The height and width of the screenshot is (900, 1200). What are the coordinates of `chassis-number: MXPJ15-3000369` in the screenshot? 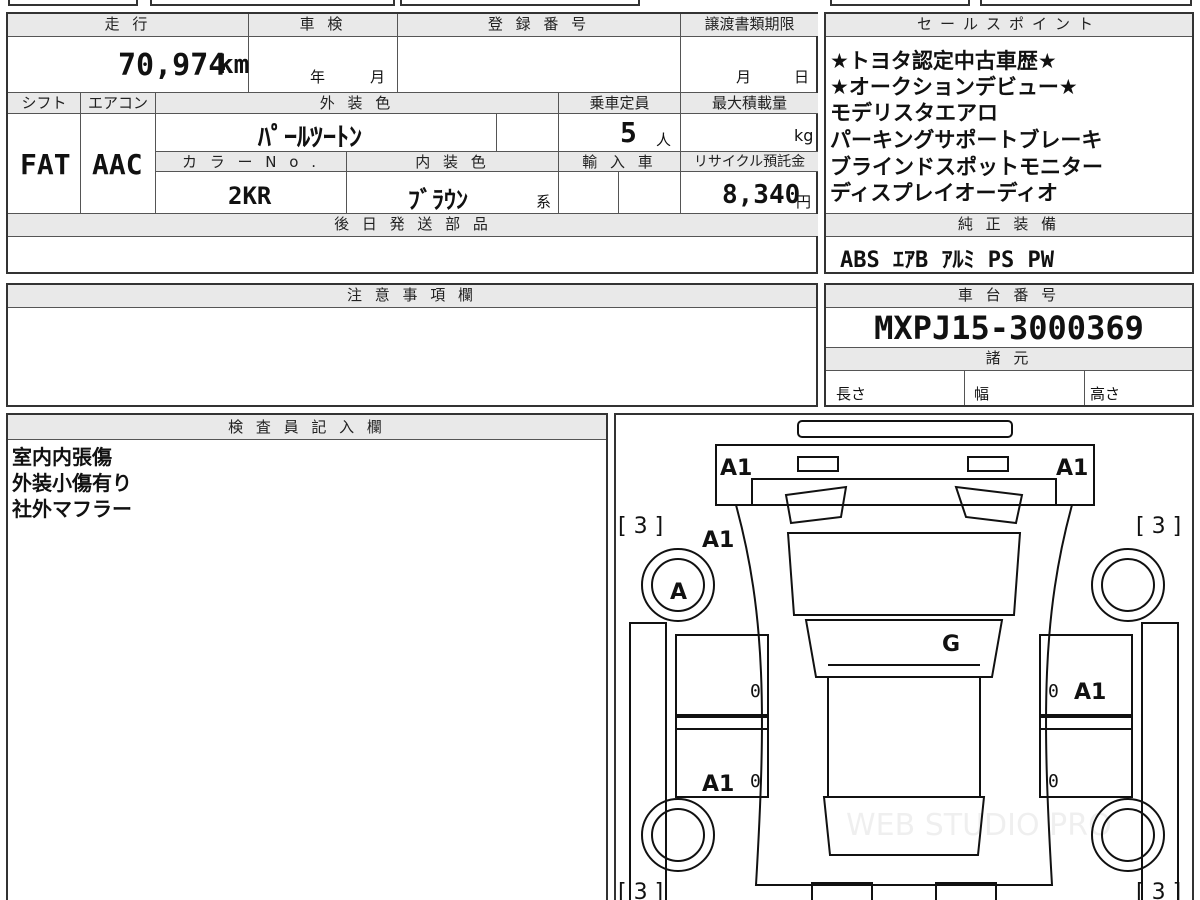 It's located at (1009, 328).